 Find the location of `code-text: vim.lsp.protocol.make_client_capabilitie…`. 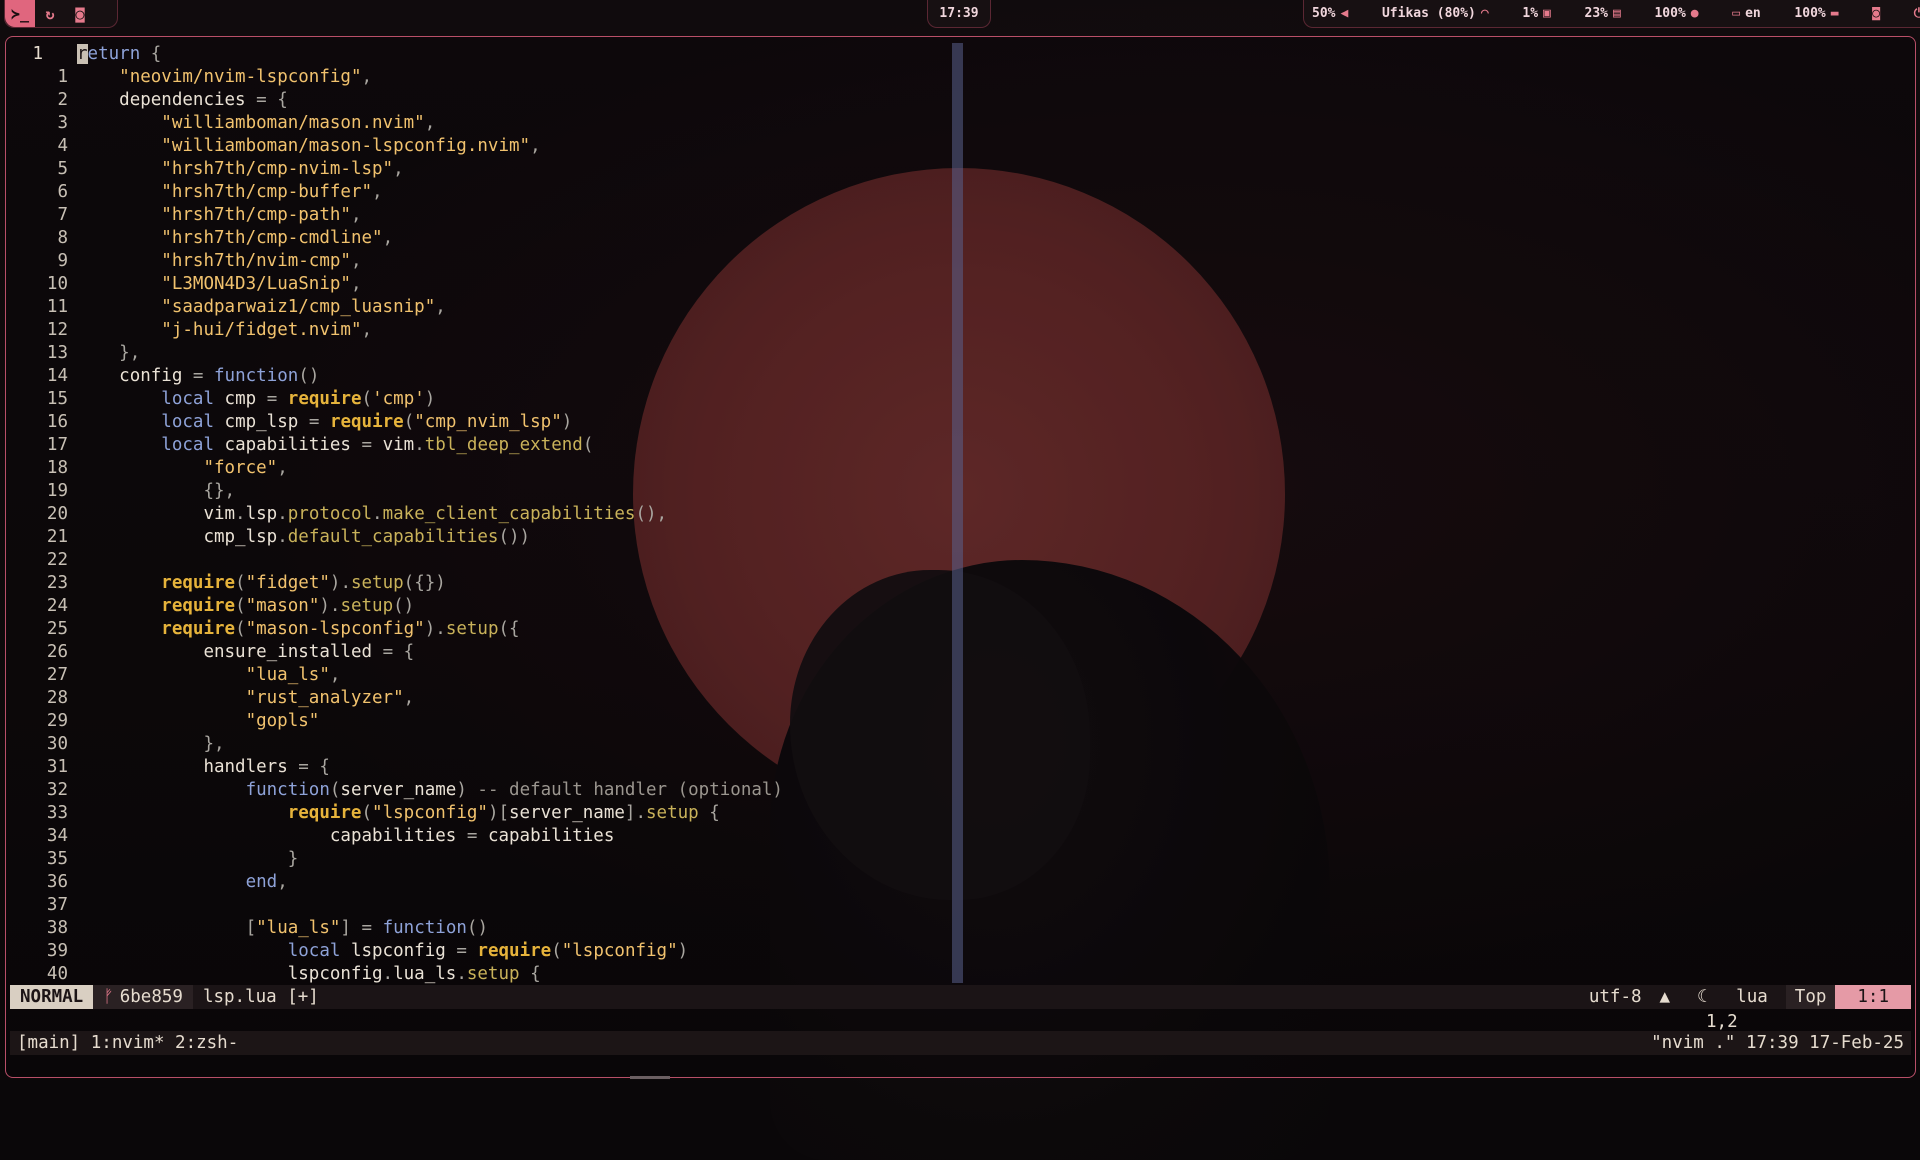

code-text: vim.lsp.protocol.make_client_capabilitie… is located at coordinates (372, 514).